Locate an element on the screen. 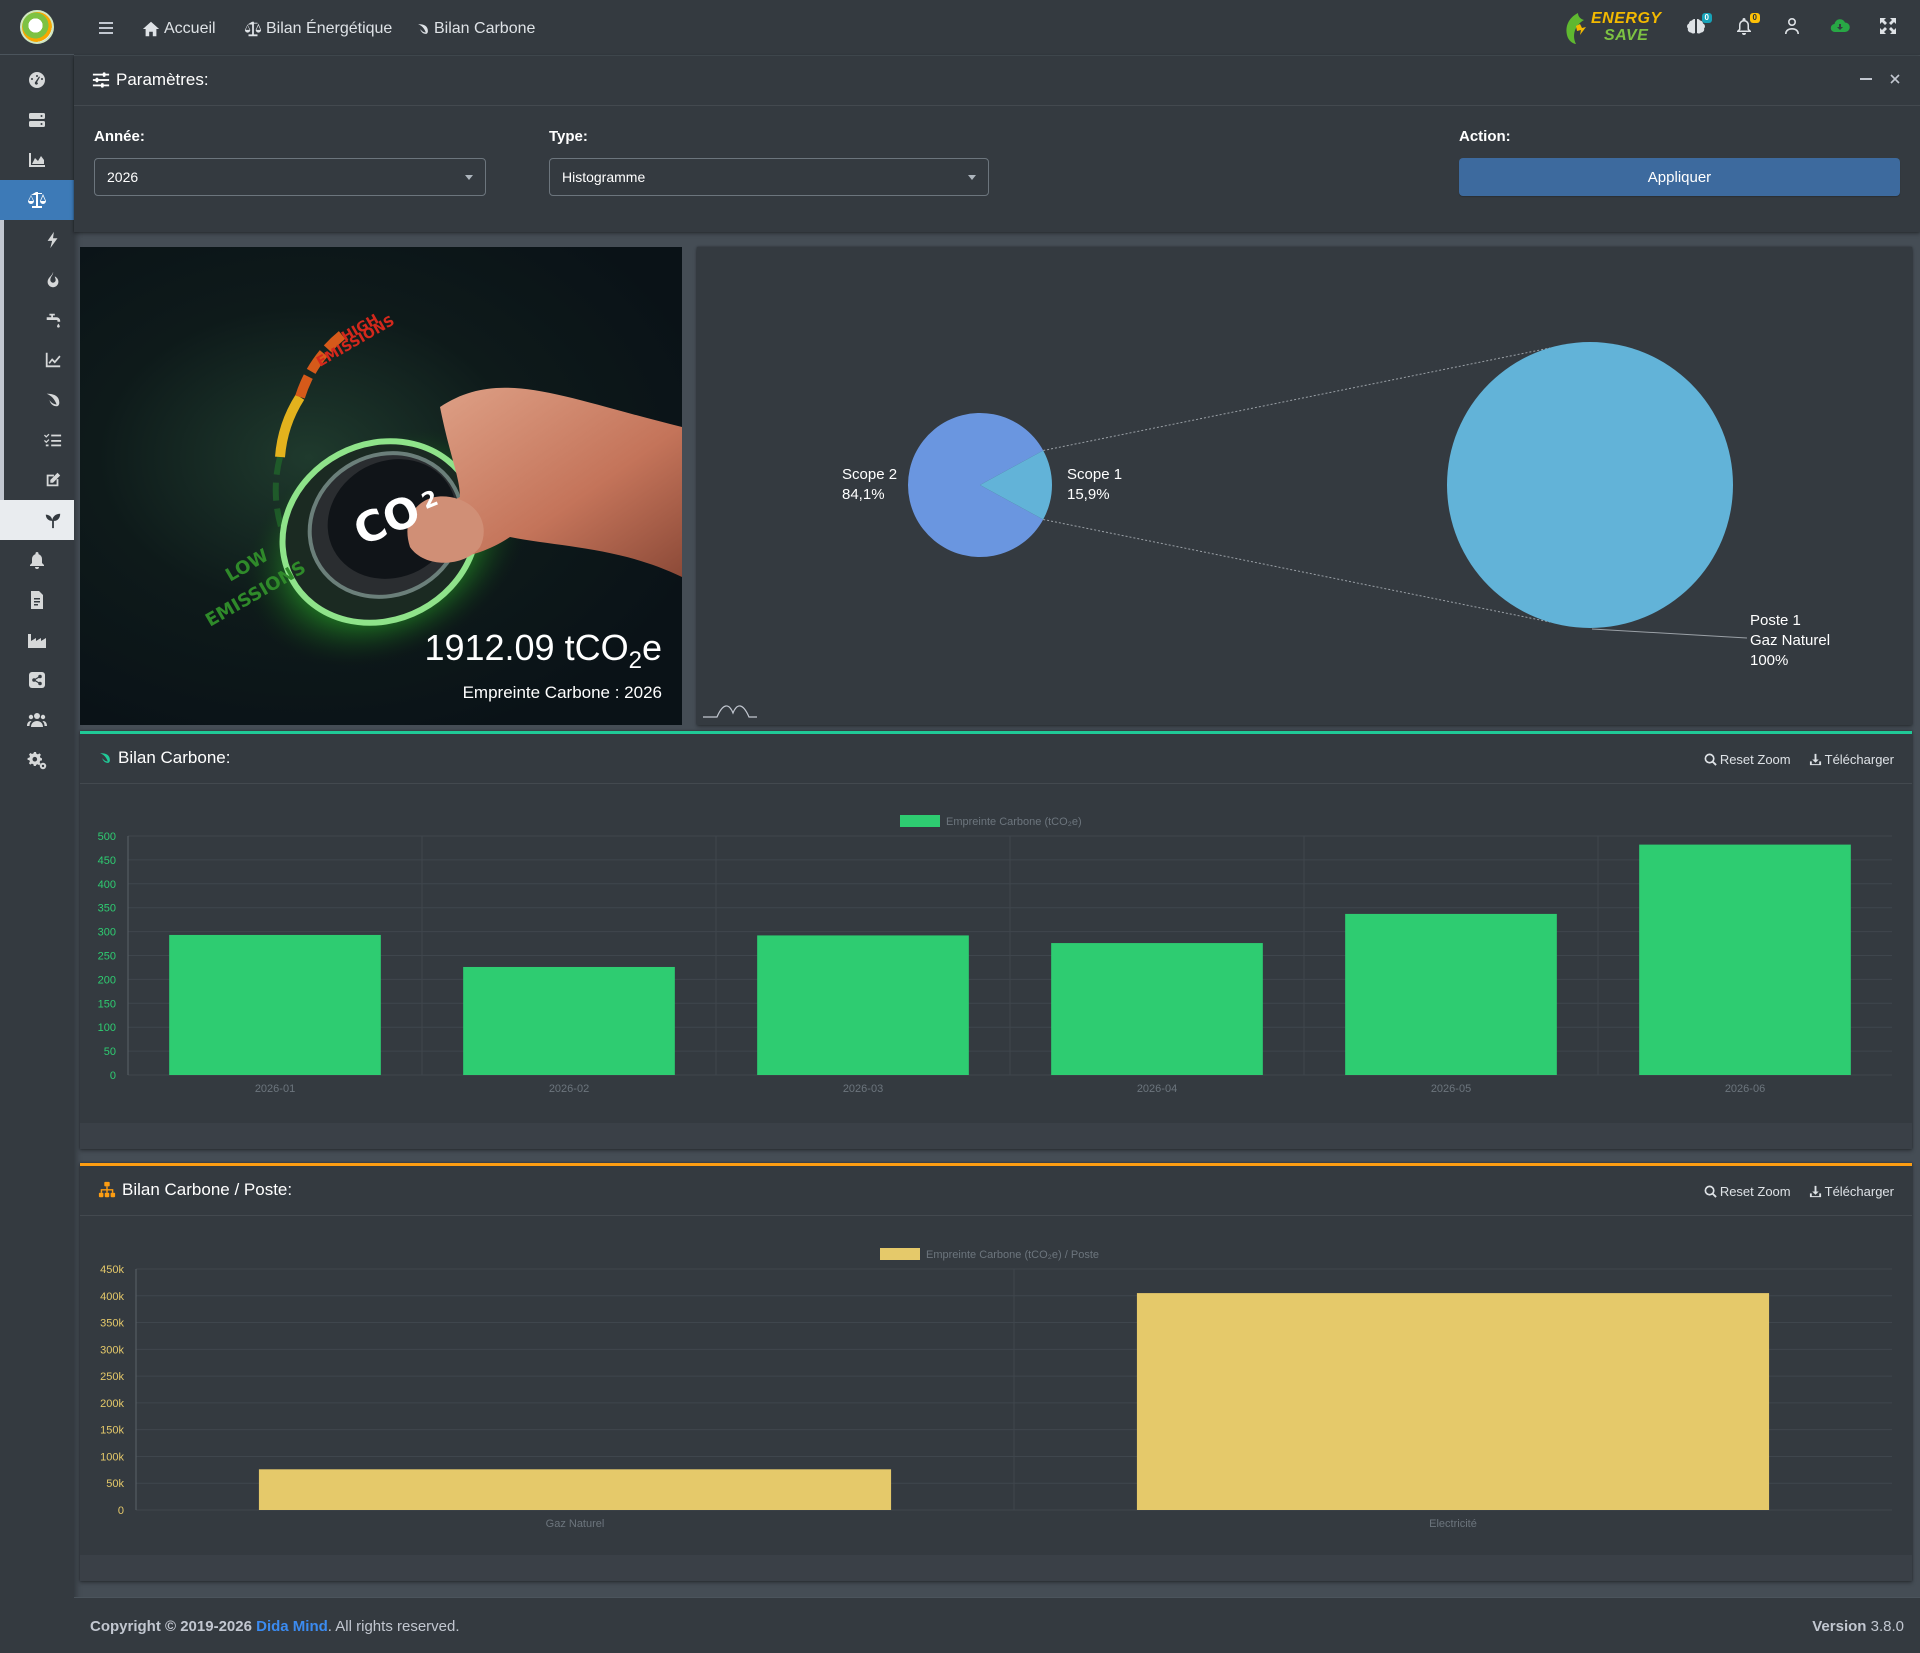  parameters-title: Paramètres: is located at coordinates (150, 80).